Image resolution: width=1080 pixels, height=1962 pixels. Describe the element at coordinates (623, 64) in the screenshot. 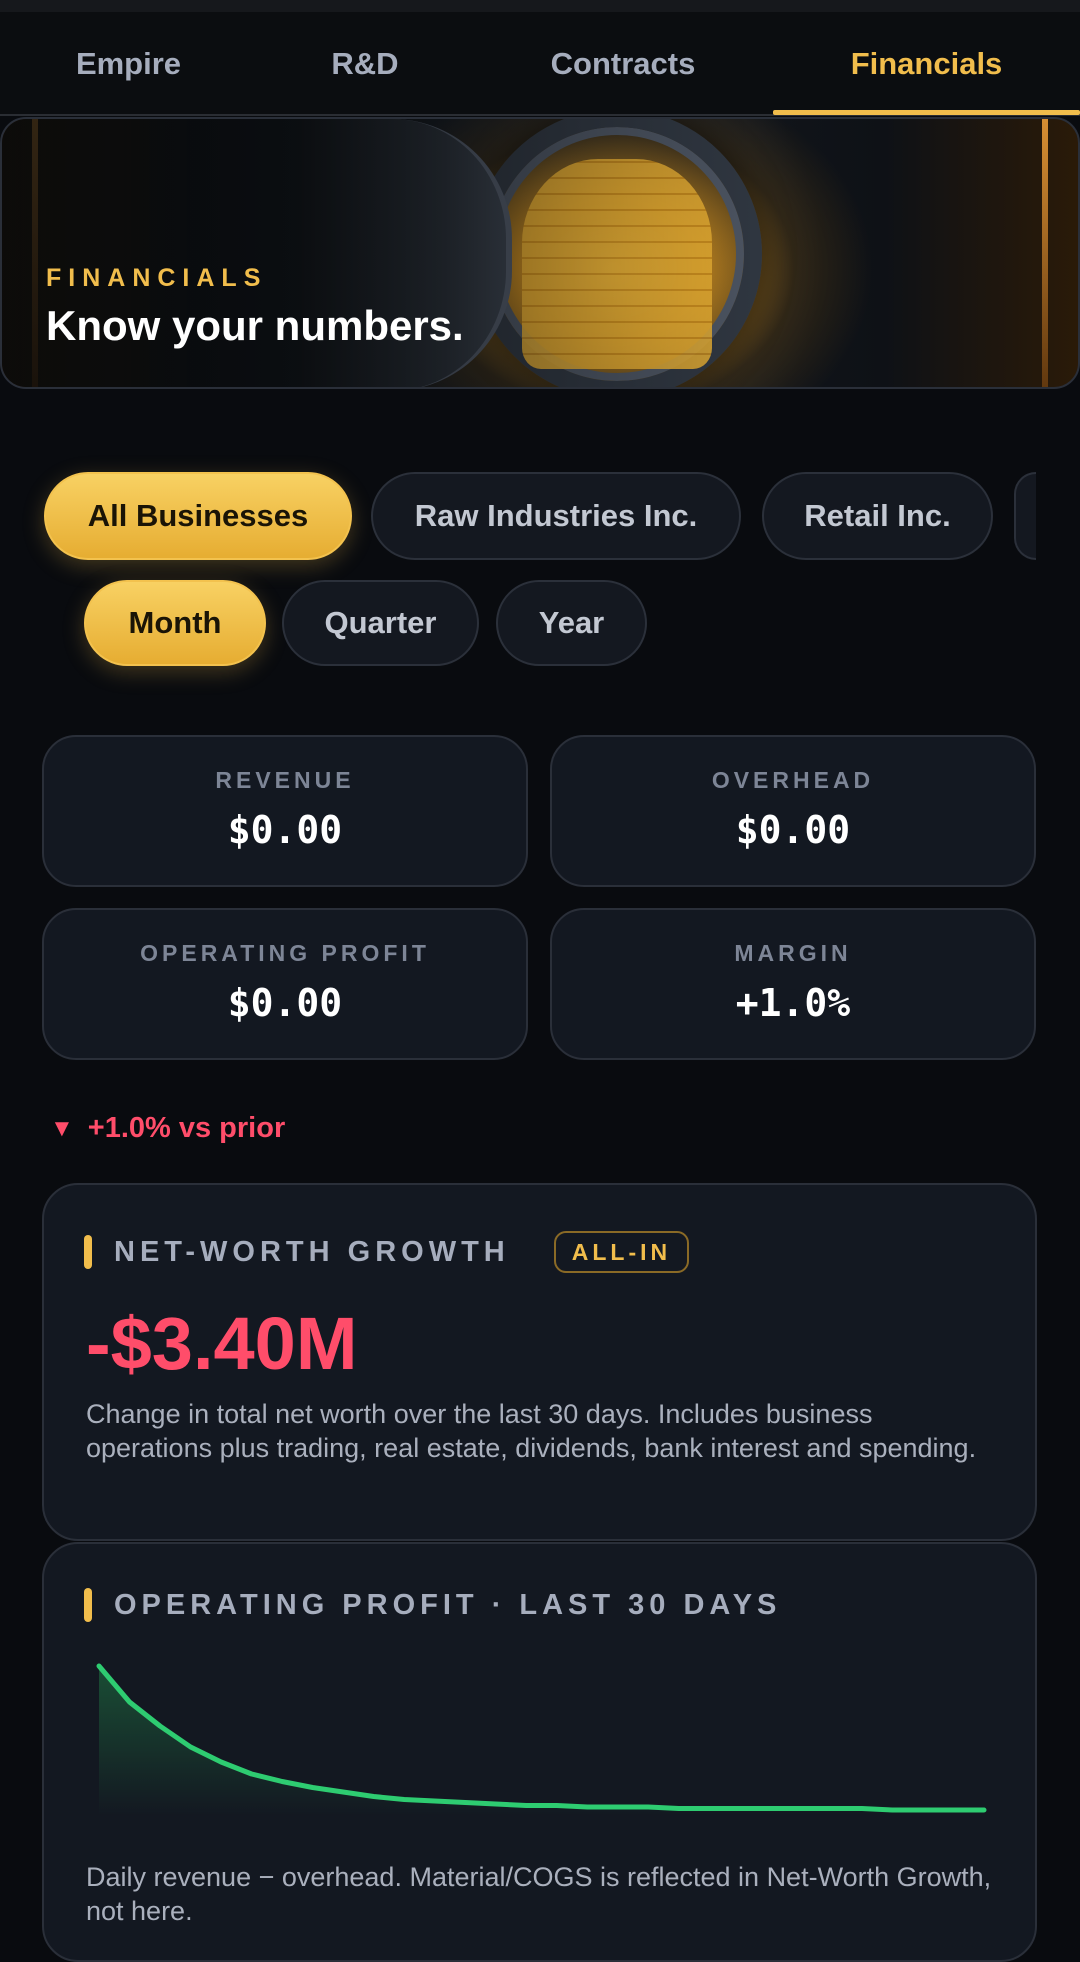

I see `tab-contracts: Contracts` at that location.